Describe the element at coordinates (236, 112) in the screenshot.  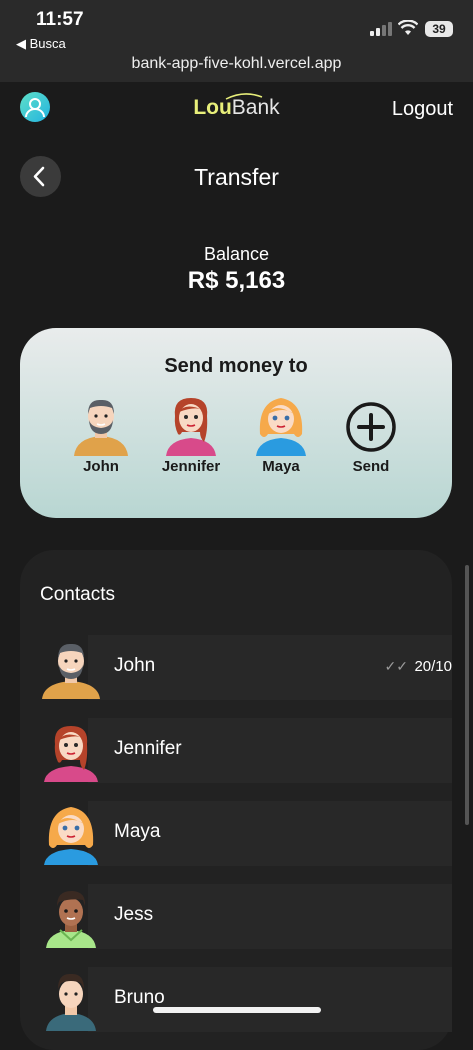
I see `app-header: LouBank Logout` at that location.